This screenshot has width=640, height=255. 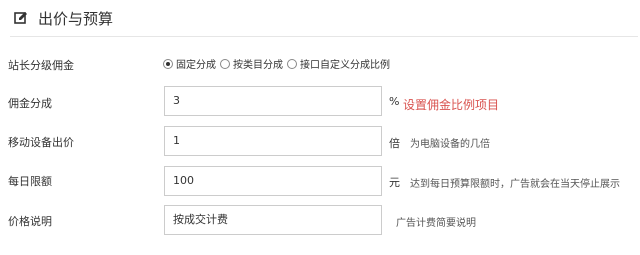 What do you see at coordinates (515, 184) in the screenshot?
I see `daily-limit-hint: 达到每日预算限额时，广告就会在当天停止展示` at bounding box center [515, 184].